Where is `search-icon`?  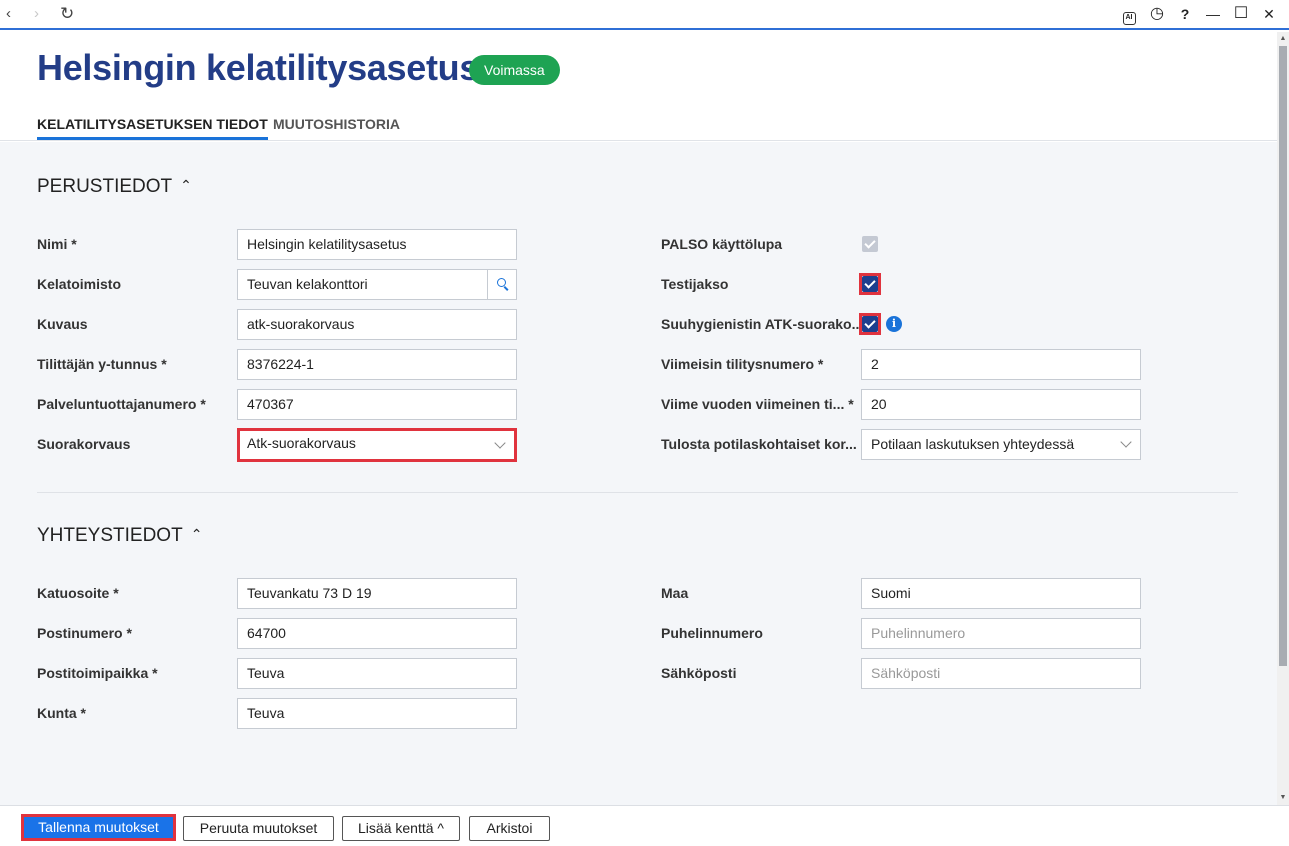 search-icon is located at coordinates (501, 282).